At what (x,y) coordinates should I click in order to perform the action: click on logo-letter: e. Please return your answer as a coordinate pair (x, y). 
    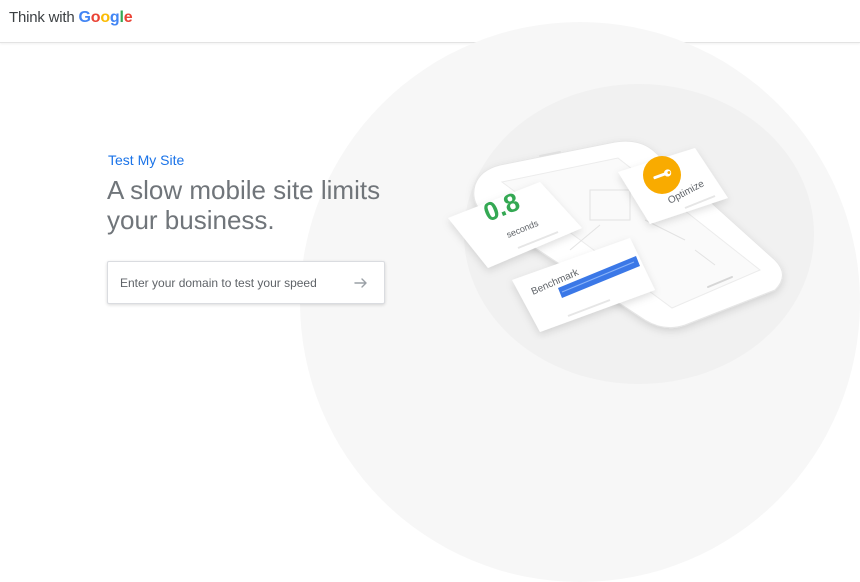
    Looking at the image, I should click on (128, 17).